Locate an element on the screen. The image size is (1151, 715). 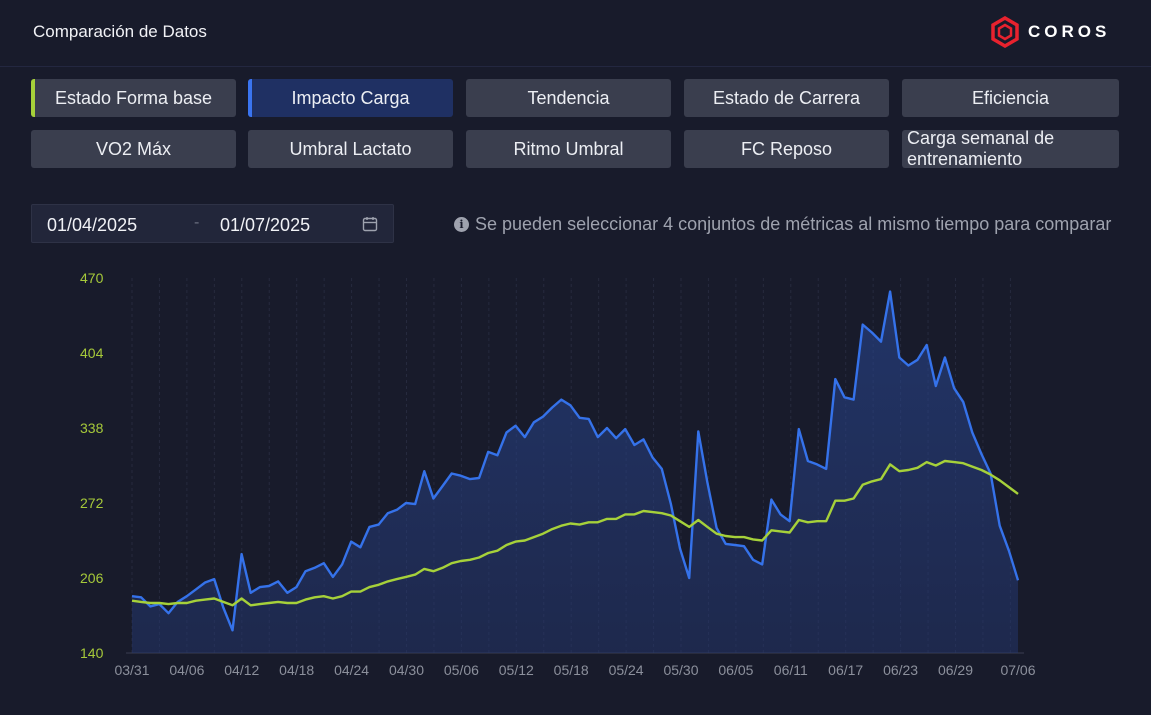
tab-label: Estado Forma base is located at coordinates (133, 97).